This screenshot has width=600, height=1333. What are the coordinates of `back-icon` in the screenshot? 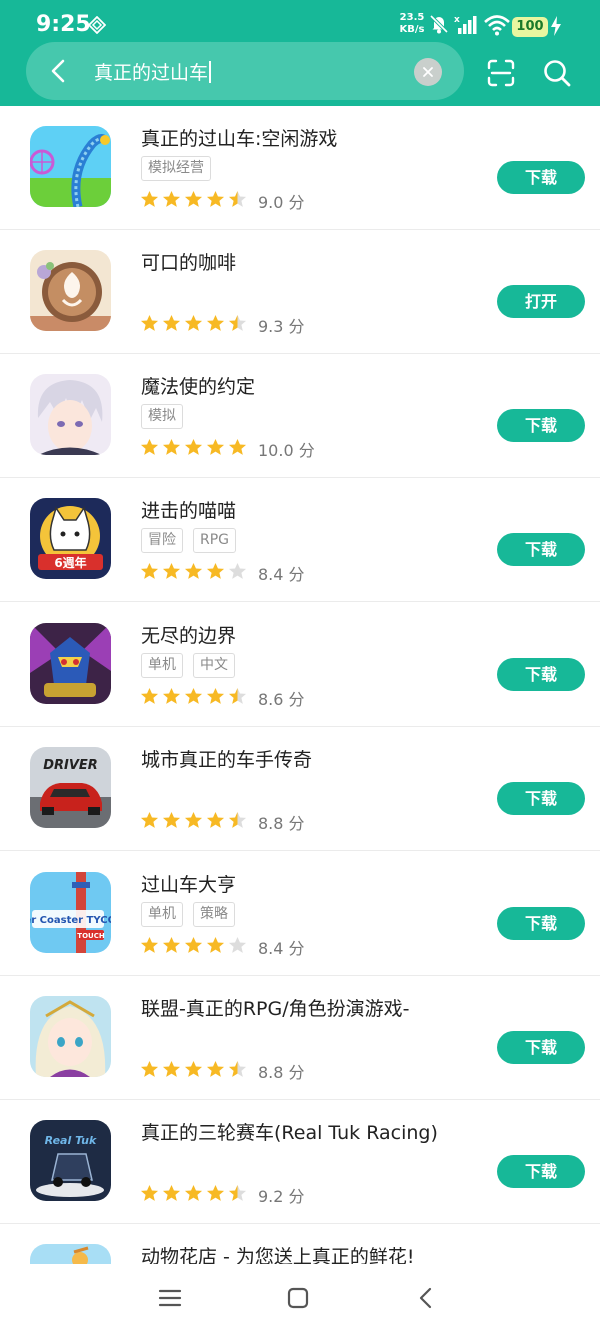 It's located at (426, 1298).